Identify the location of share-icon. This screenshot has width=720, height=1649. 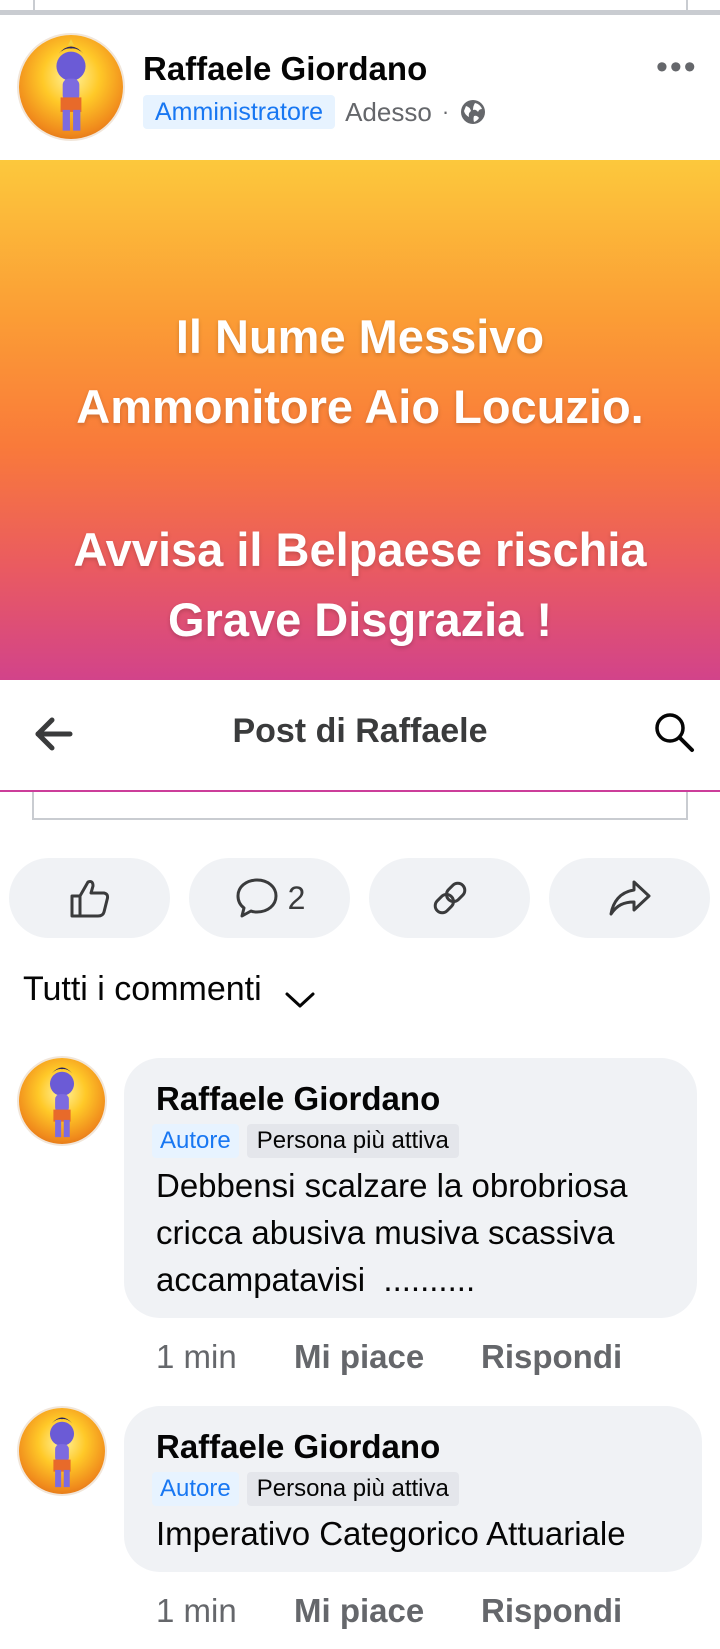
(630, 898).